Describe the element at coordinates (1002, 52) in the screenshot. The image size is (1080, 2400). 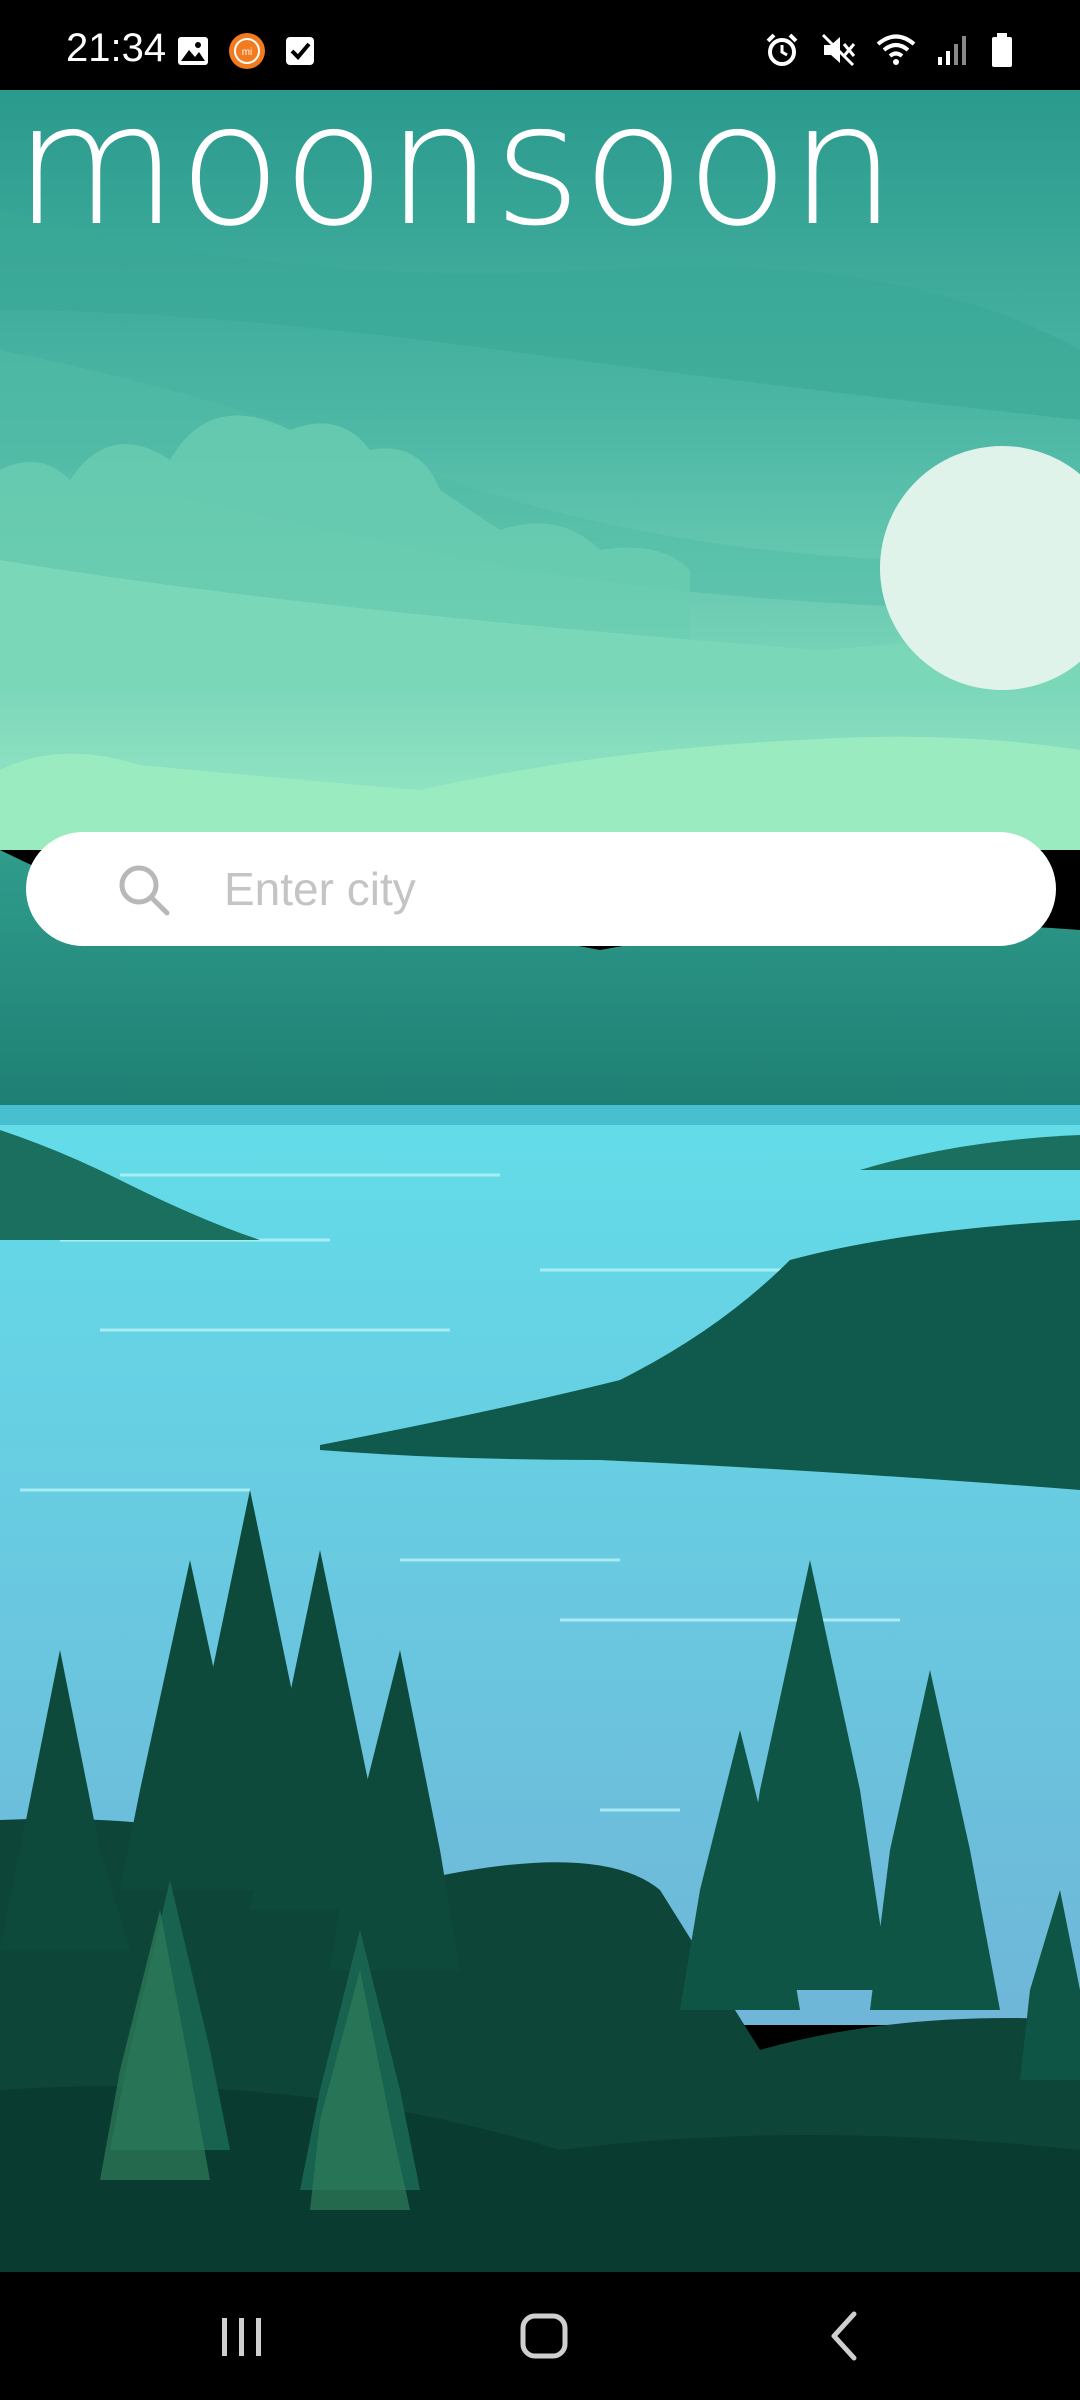
I see `battery-icon` at that location.